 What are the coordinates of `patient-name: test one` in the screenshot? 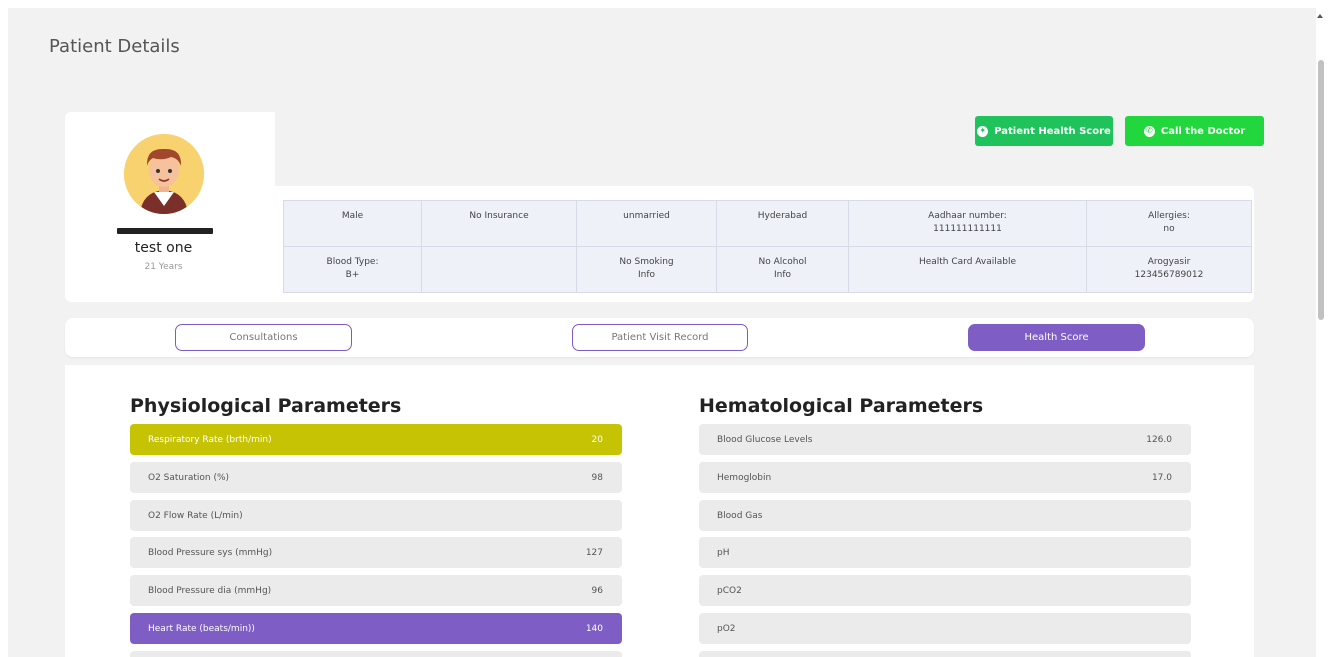 It's located at (163, 248).